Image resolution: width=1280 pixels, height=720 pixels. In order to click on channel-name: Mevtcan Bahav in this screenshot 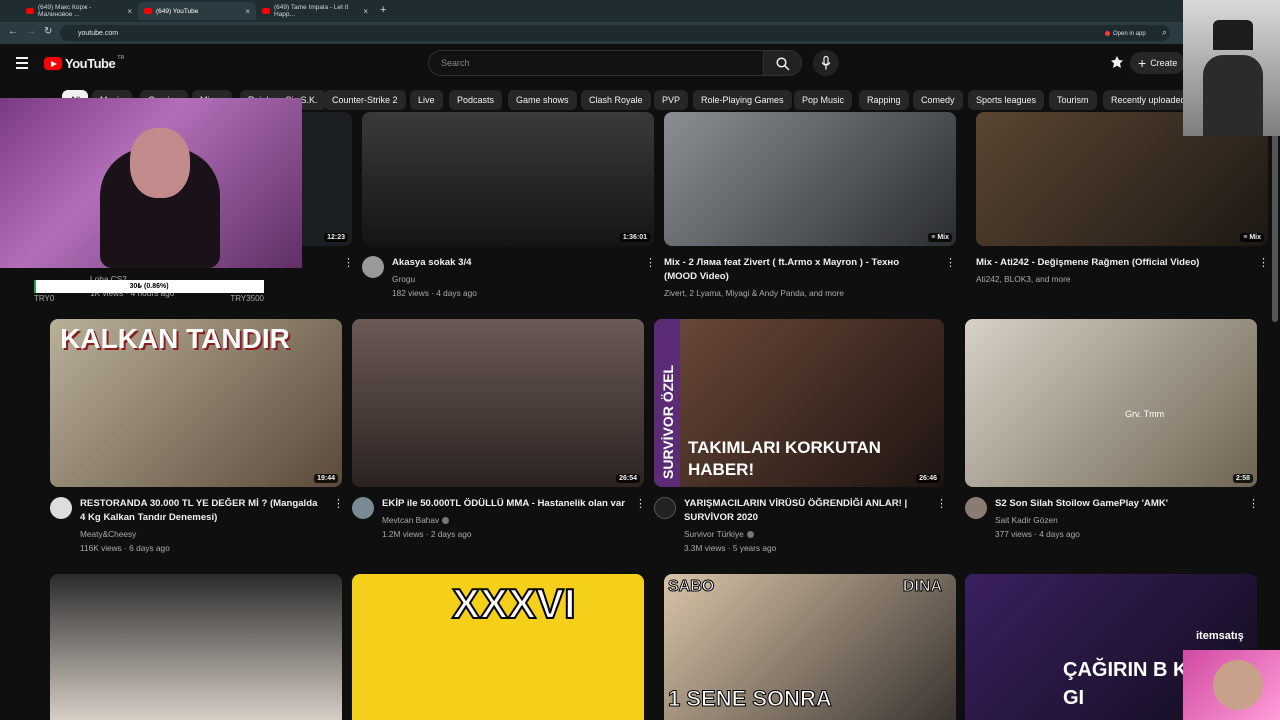, I will do `click(416, 520)`.